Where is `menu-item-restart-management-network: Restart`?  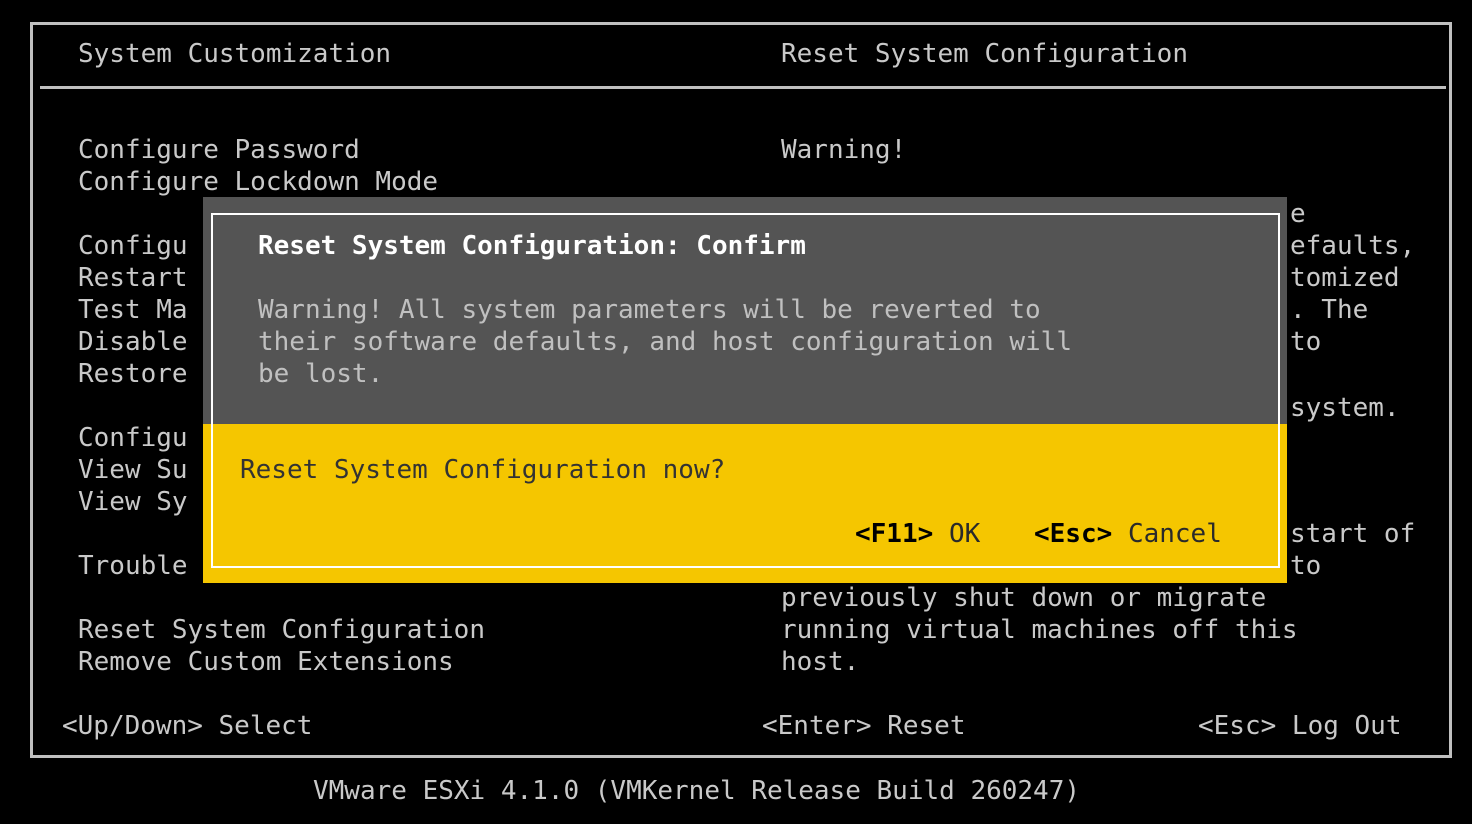
menu-item-restart-management-network: Restart is located at coordinates (133, 278).